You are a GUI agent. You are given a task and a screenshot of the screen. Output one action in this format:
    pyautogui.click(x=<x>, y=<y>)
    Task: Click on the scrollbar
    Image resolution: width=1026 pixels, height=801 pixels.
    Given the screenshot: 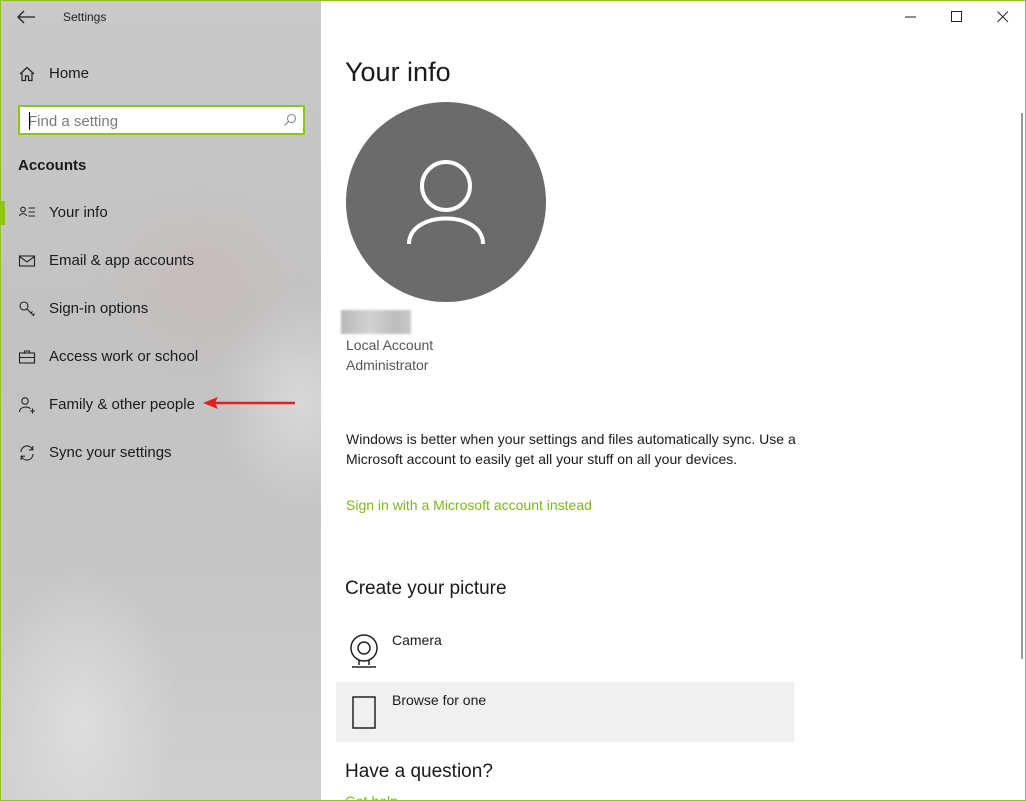 What is the action you would take?
    pyautogui.click(x=1022, y=386)
    